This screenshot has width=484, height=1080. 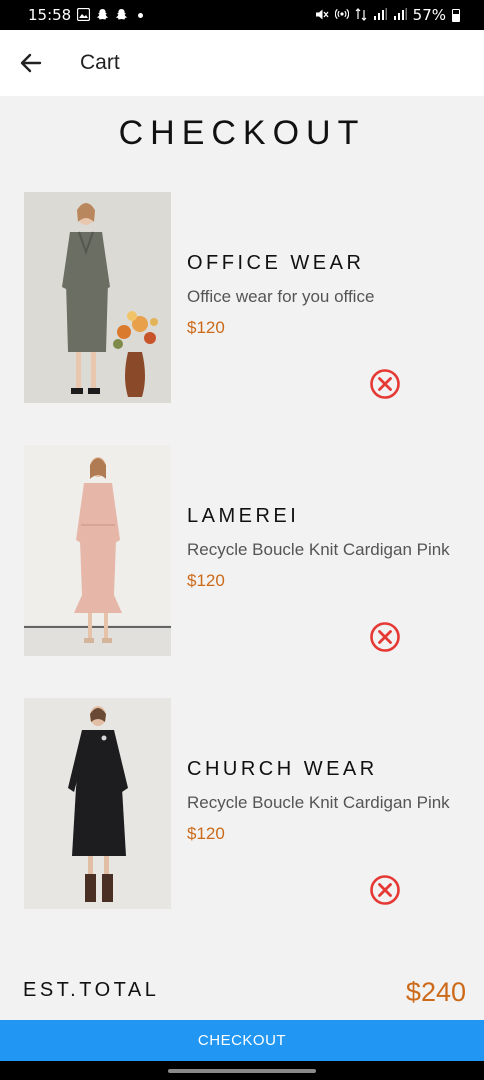 I want to click on home-gesture-handle, so click(x=242, y=1071).